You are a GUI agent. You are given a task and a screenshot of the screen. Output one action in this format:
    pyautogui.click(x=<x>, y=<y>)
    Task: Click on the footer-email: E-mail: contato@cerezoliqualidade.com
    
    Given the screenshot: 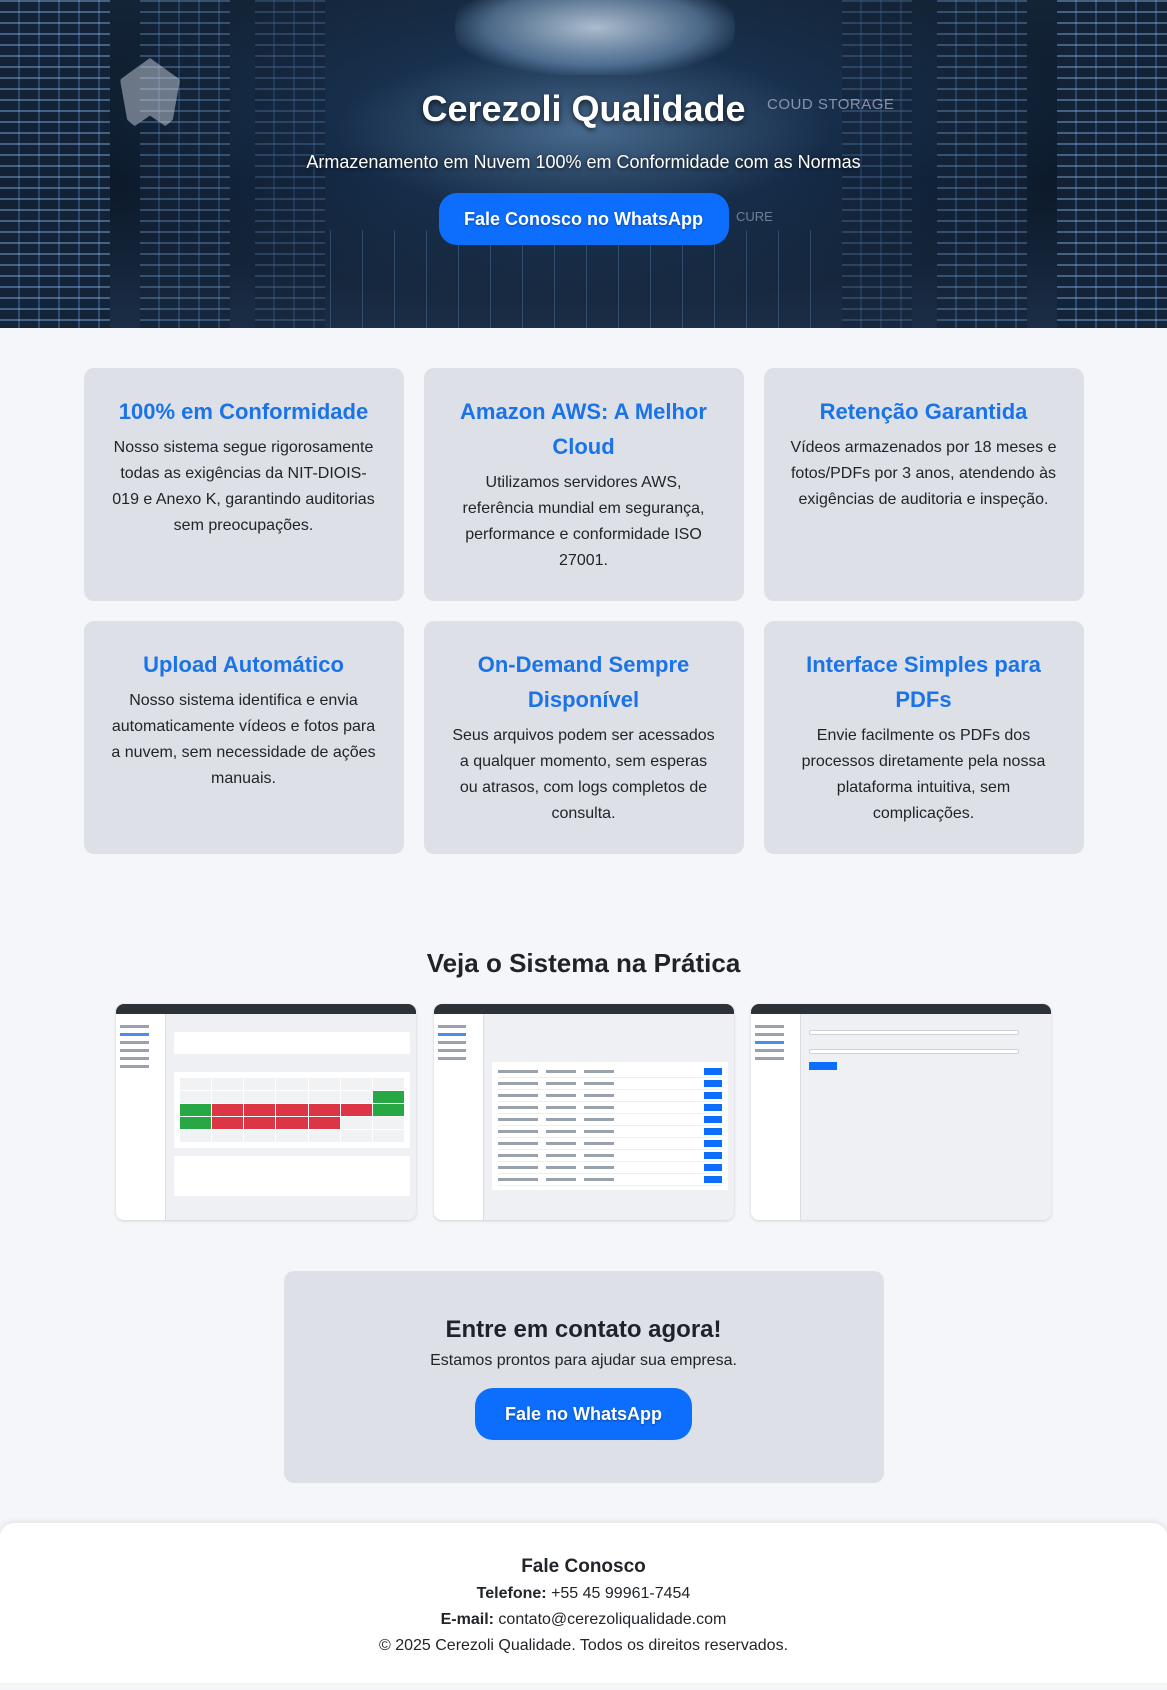 What is the action you would take?
    pyautogui.click(x=583, y=1620)
    